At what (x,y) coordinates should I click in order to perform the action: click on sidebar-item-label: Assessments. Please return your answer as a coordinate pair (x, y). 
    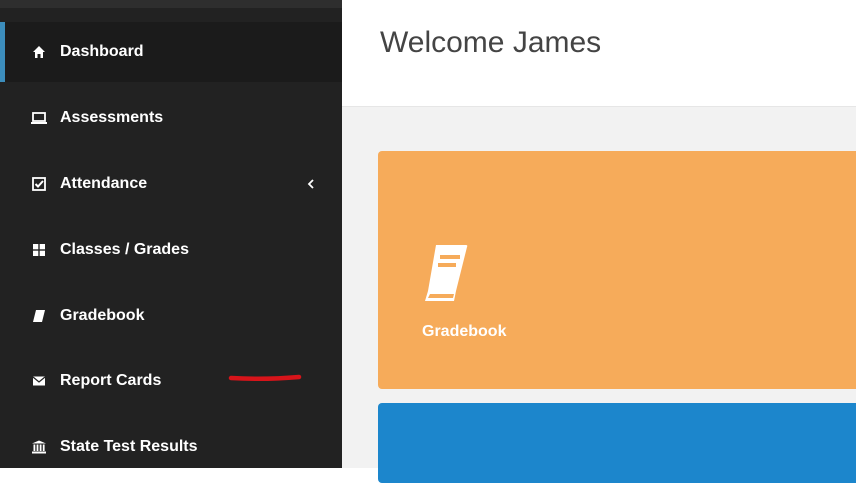
    Looking at the image, I should click on (112, 117).